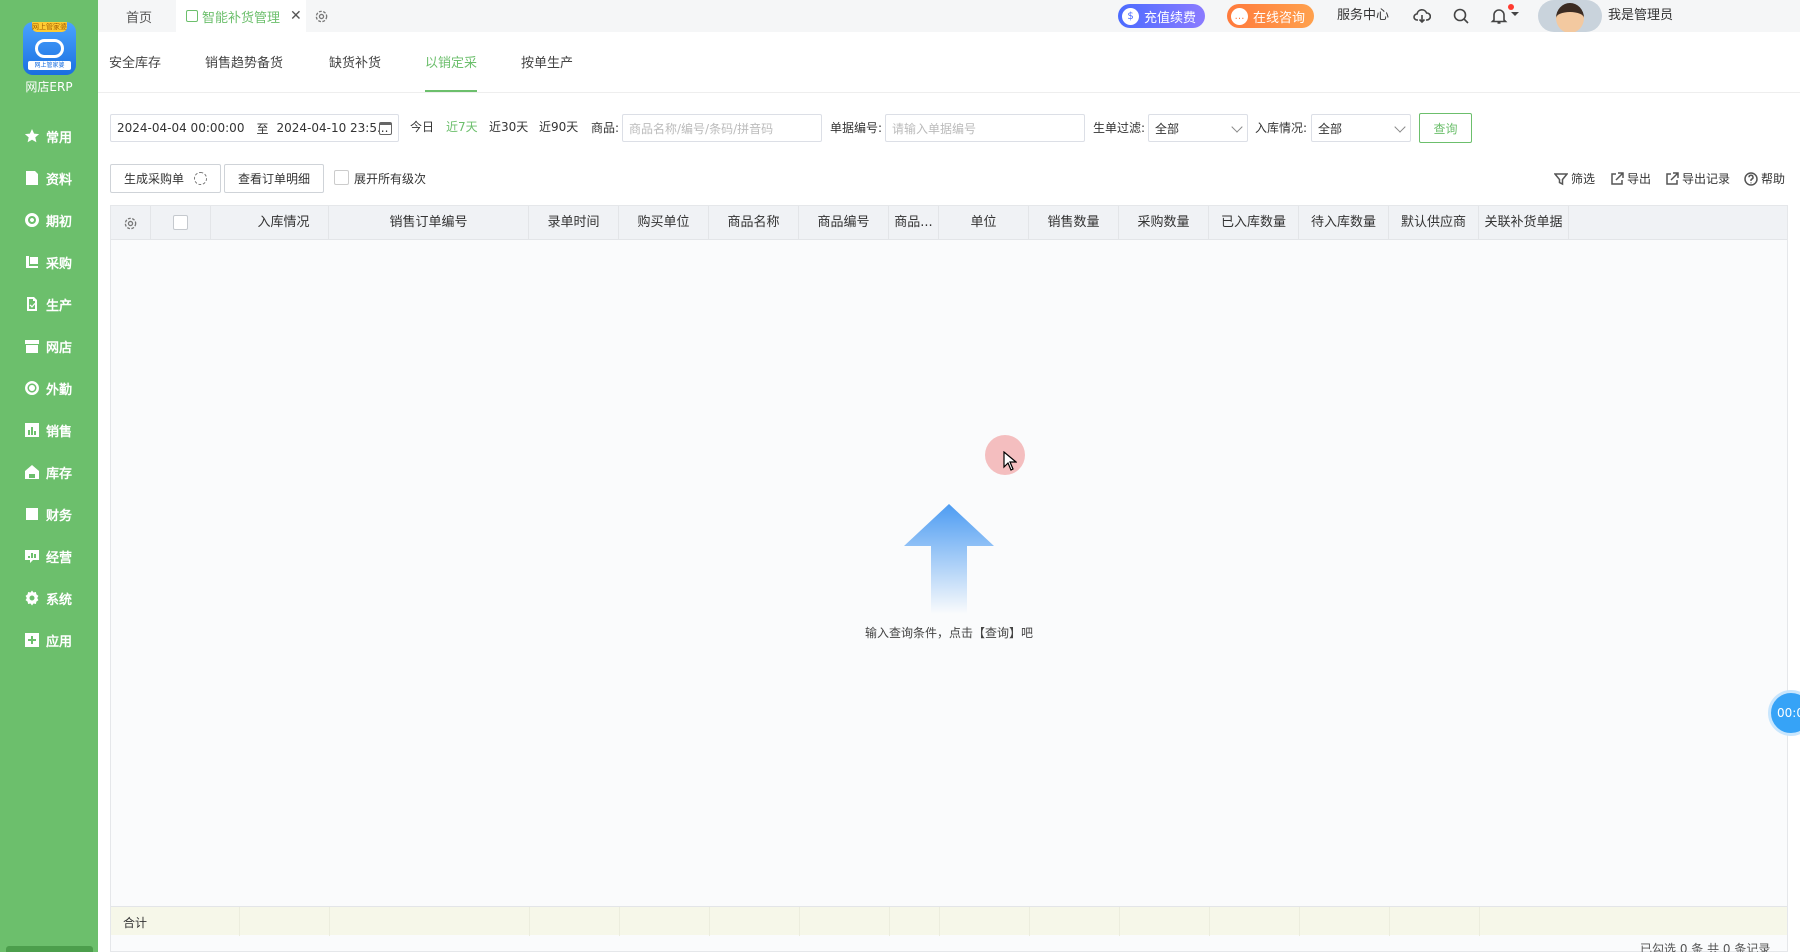 This screenshot has height=952, width=1800. What do you see at coordinates (1640, 16) in the screenshot?
I see `username: 我是管理员` at bounding box center [1640, 16].